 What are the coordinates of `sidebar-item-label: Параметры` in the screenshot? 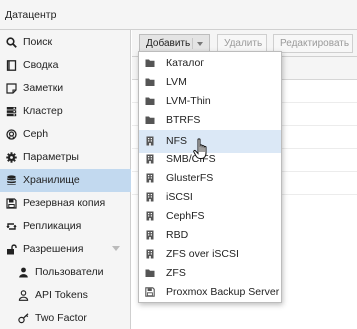 It's located at (51, 157).